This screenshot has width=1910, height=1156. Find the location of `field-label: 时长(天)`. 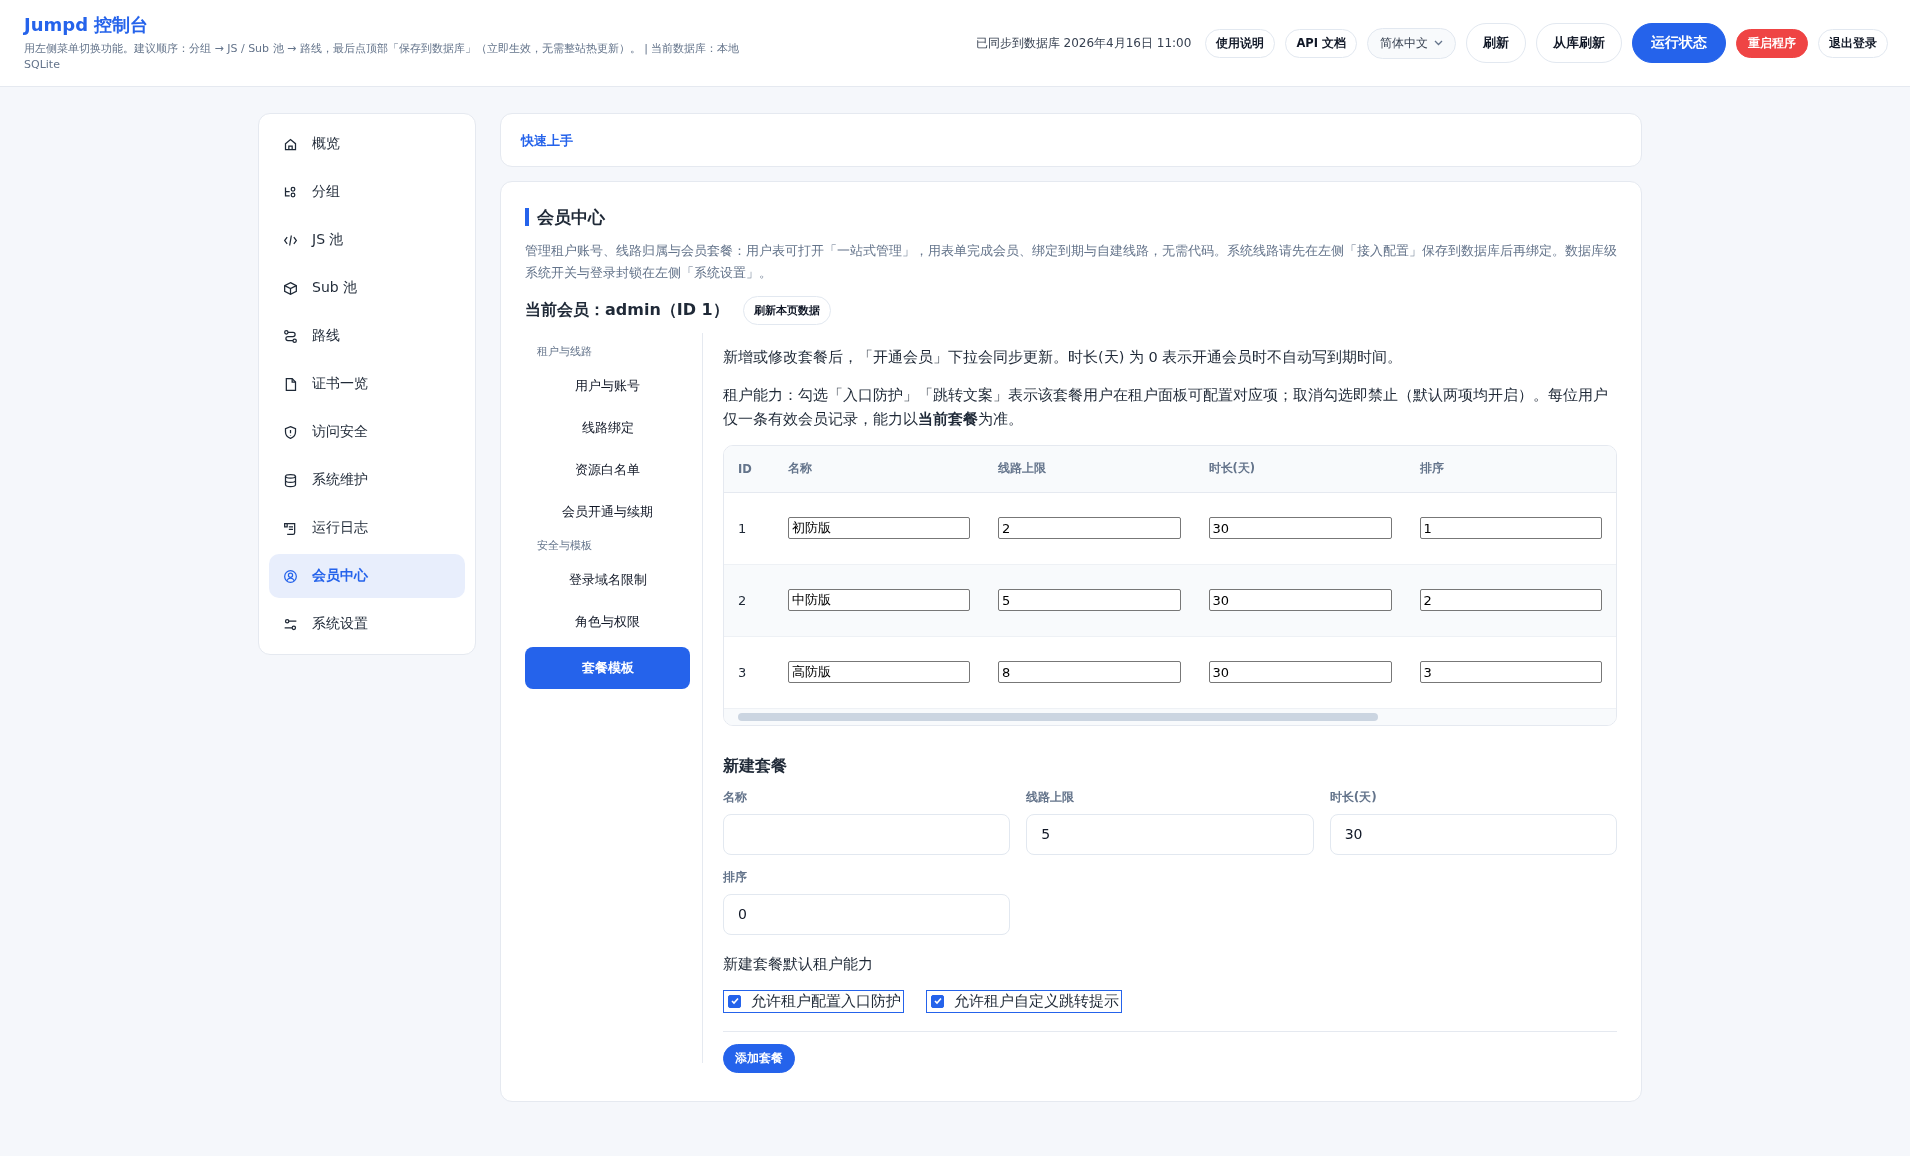

field-label: 时长(天) is located at coordinates (1353, 797).